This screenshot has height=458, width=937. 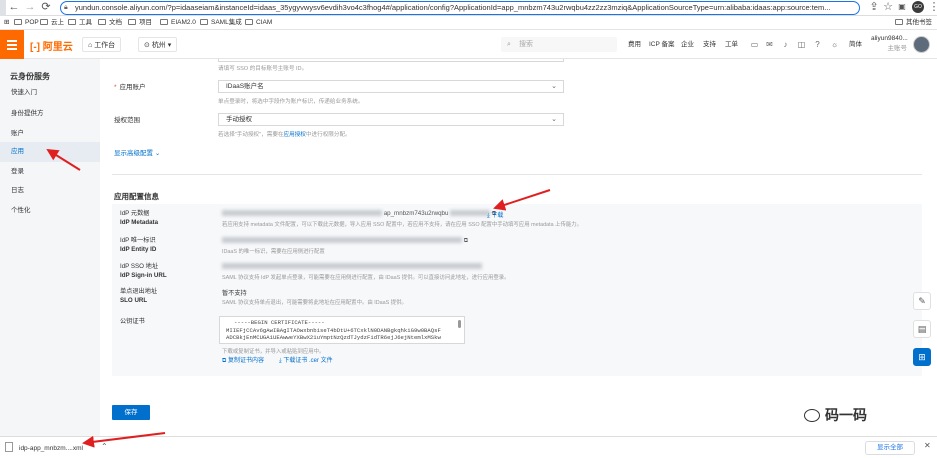 What do you see at coordinates (687, 44) in the screenshot?
I see `link-enterprise: 企业` at bounding box center [687, 44].